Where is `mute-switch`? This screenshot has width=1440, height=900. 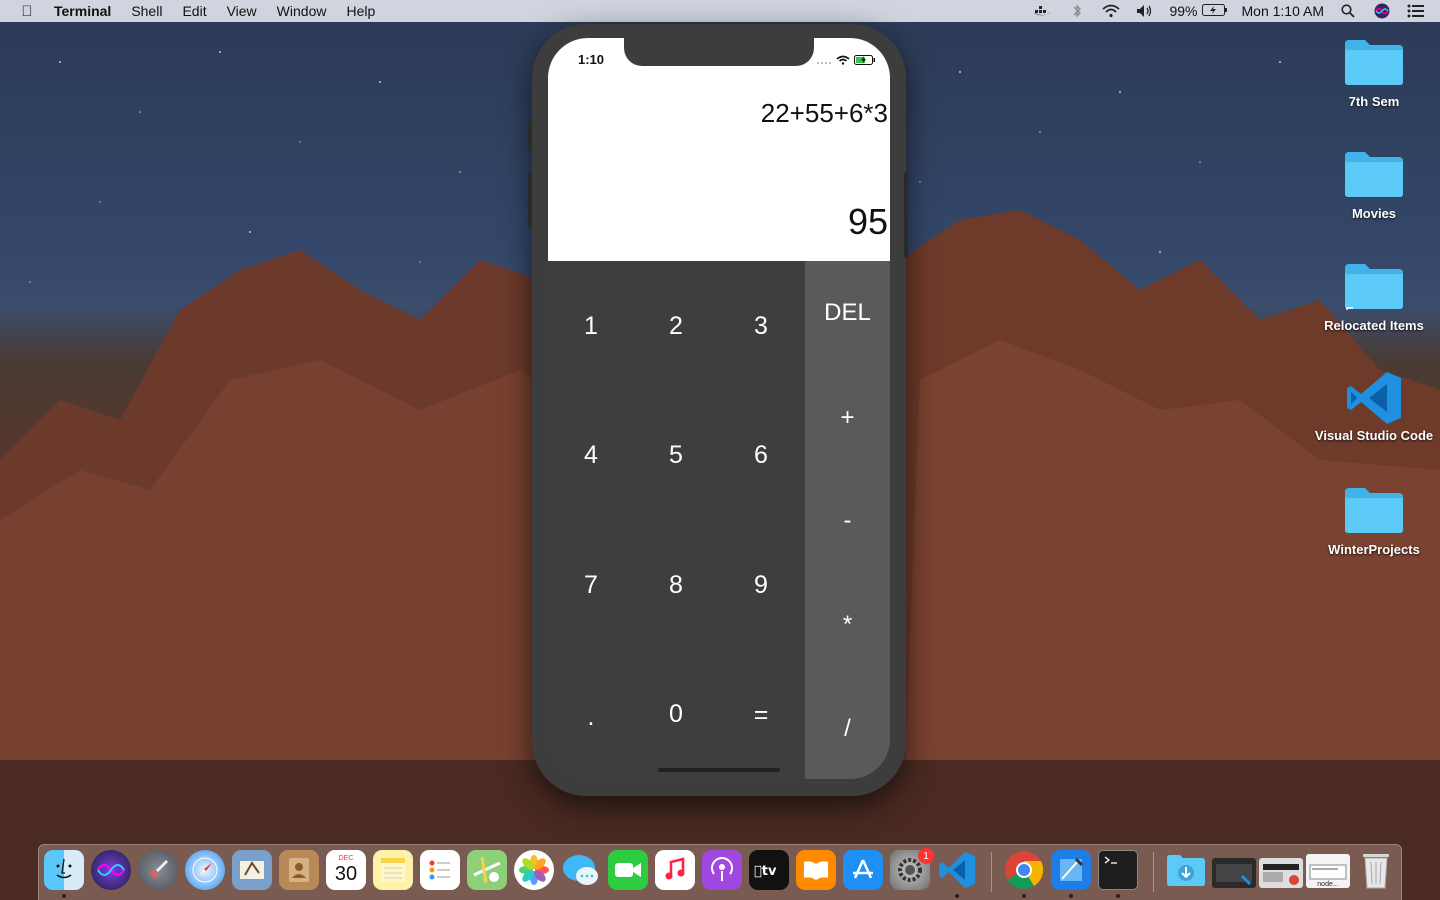 mute-switch is located at coordinates (530, 136).